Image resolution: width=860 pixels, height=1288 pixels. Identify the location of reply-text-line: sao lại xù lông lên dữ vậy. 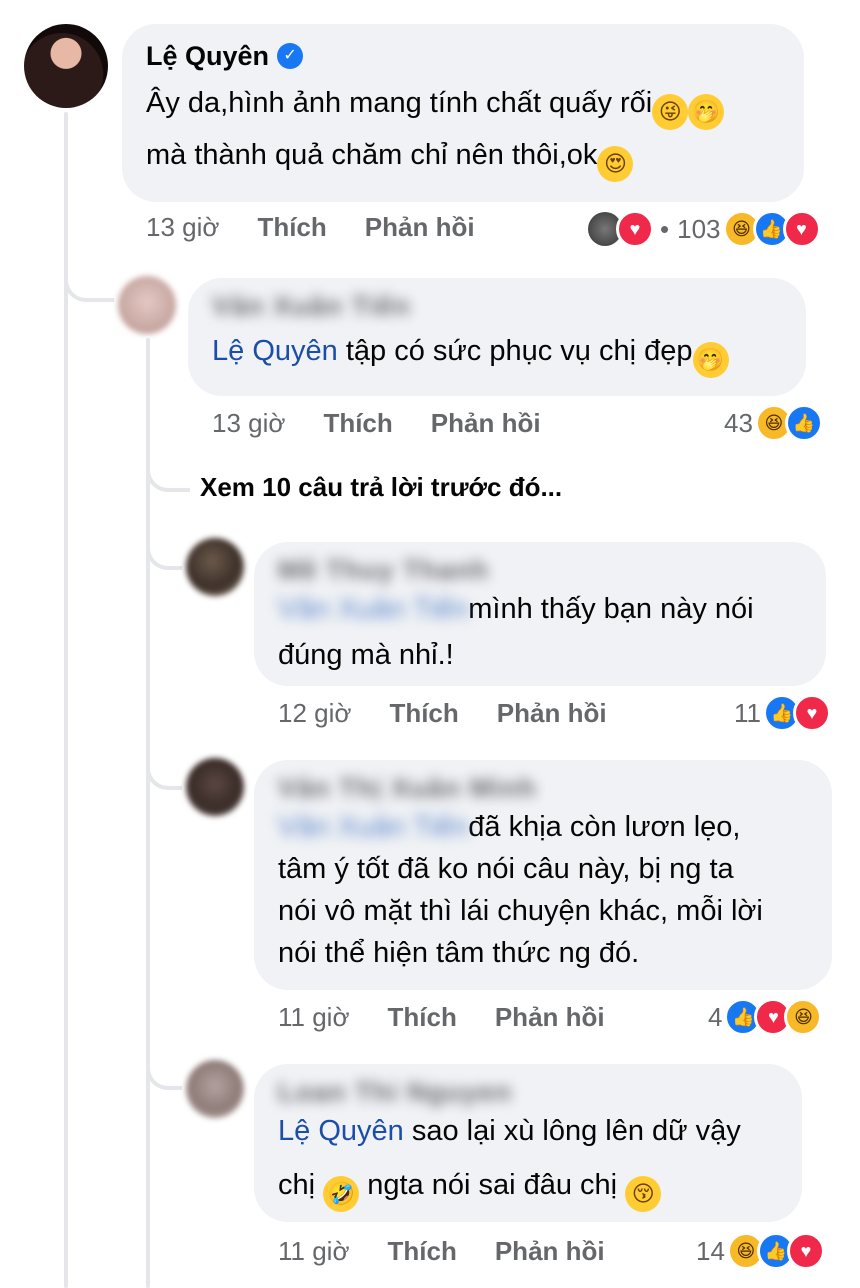
(572, 1131).